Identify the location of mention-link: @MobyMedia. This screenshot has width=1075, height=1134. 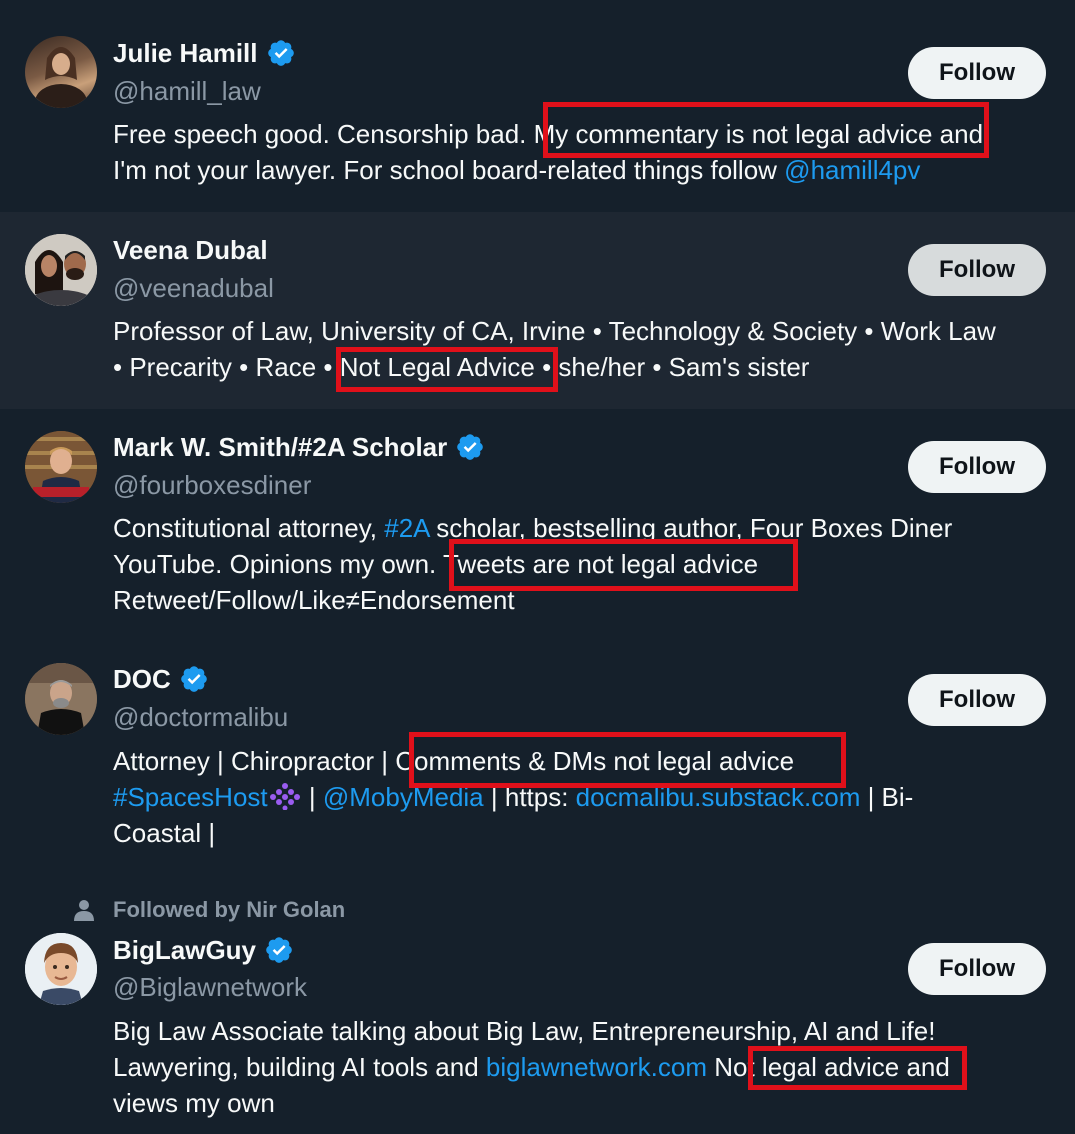
(403, 797).